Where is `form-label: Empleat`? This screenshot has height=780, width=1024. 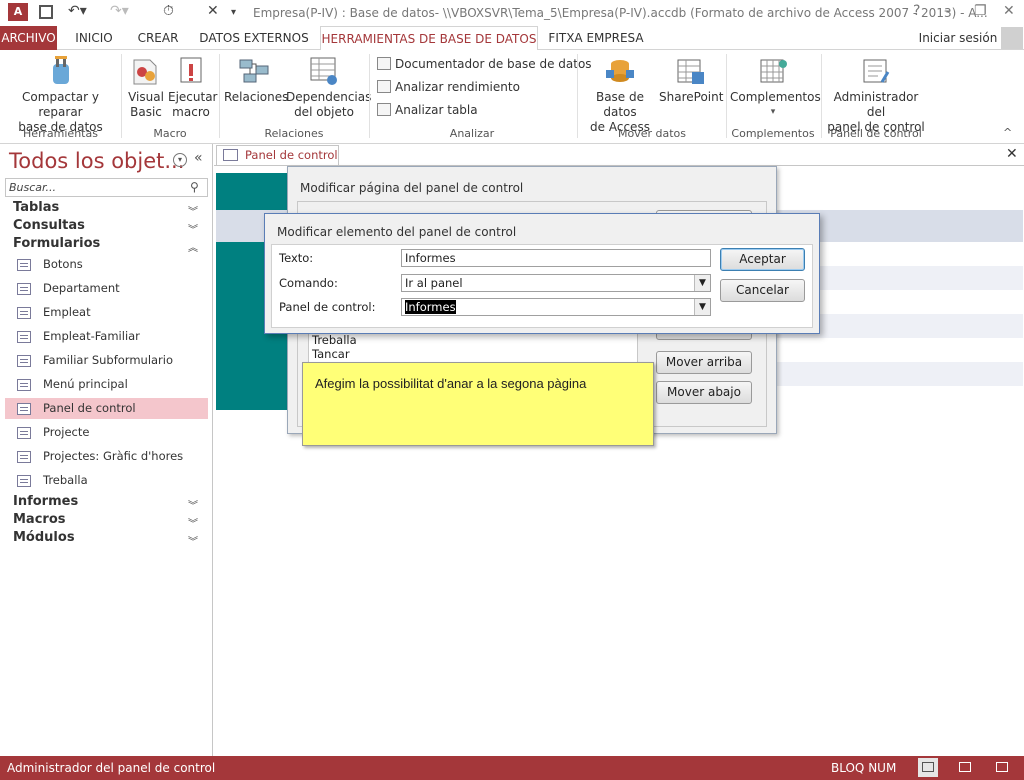 form-label: Empleat is located at coordinates (67, 312).